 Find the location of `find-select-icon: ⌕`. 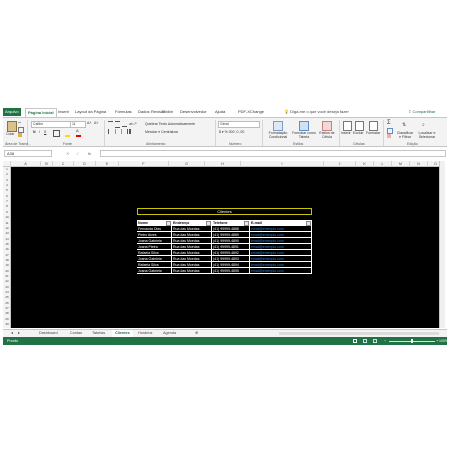

find-select-icon: ⌕ is located at coordinates (425, 125).